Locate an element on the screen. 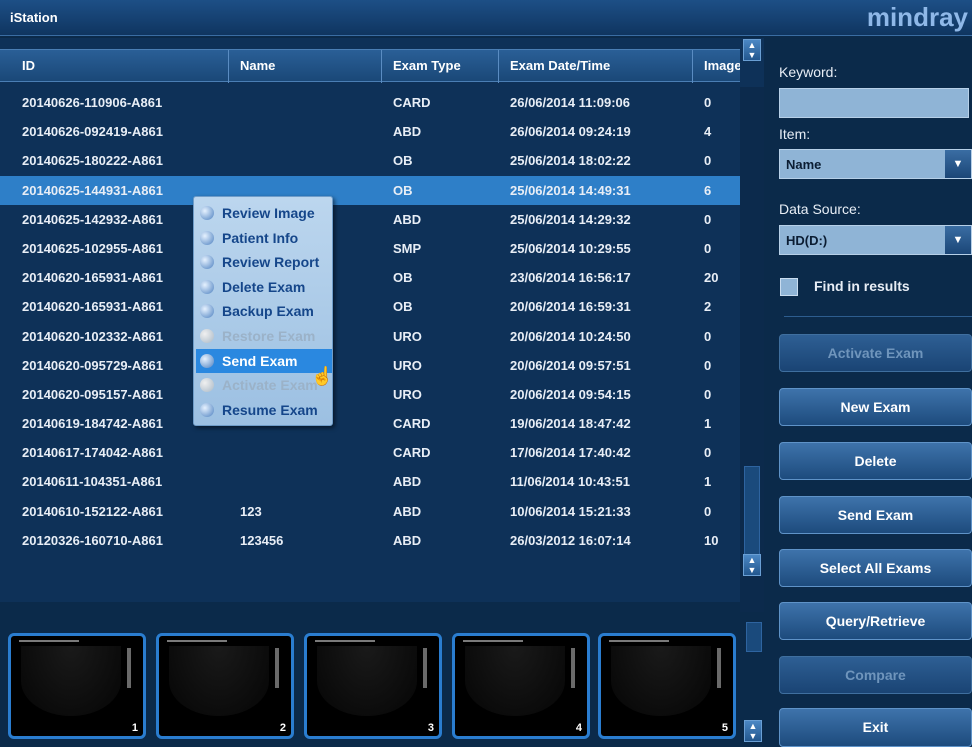 The height and width of the screenshot is (747, 972). activate-exam-button: Activate Exam is located at coordinates (875, 353).